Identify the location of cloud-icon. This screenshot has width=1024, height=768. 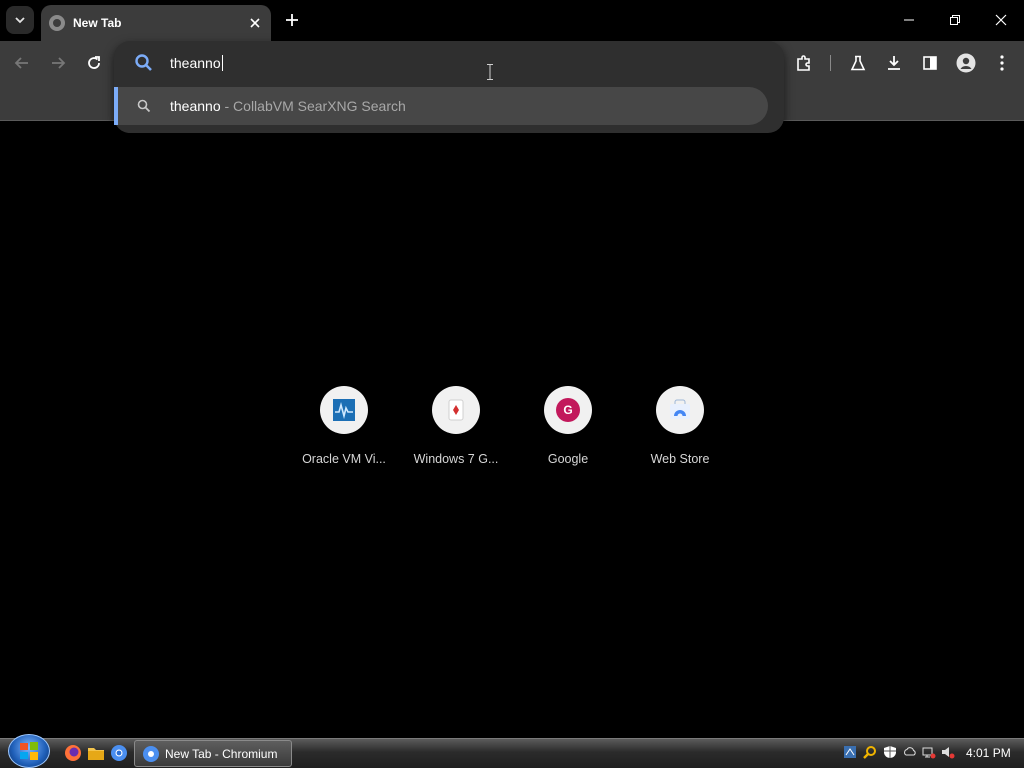
(910, 752).